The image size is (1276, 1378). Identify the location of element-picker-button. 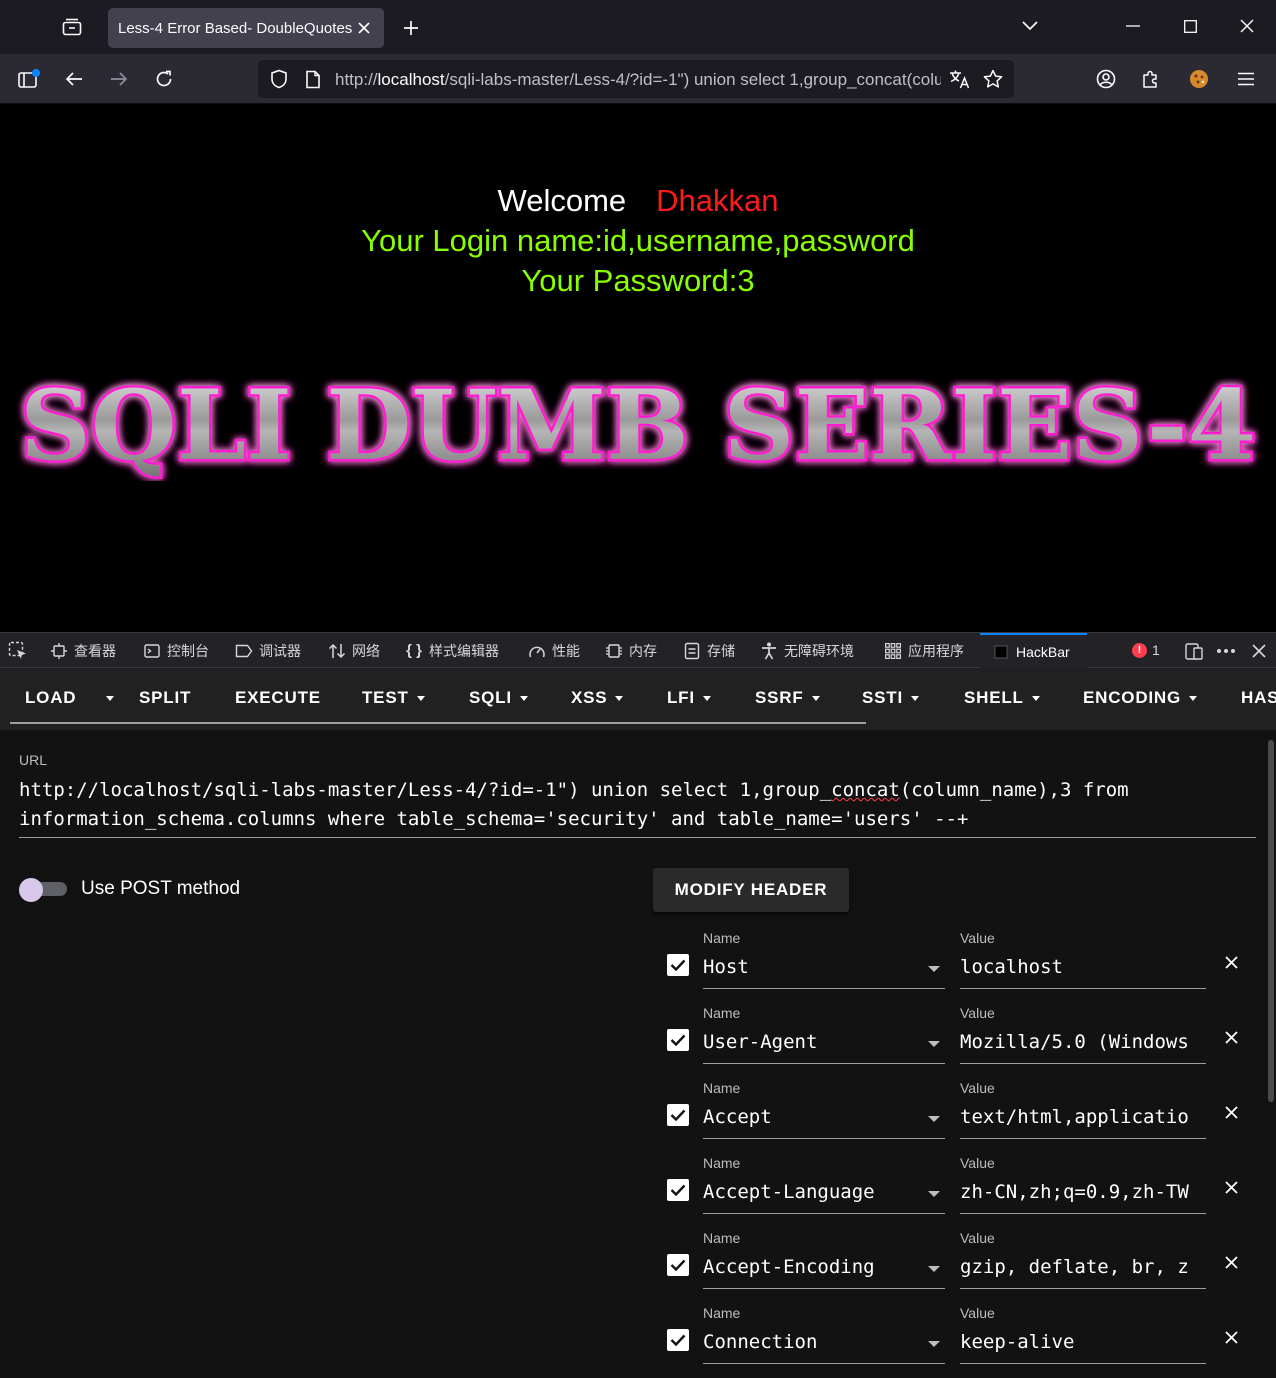
(18, 650).